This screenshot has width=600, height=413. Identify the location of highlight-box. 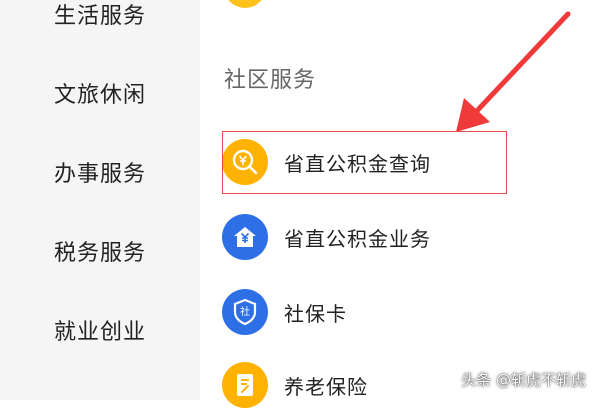
(364, 162).